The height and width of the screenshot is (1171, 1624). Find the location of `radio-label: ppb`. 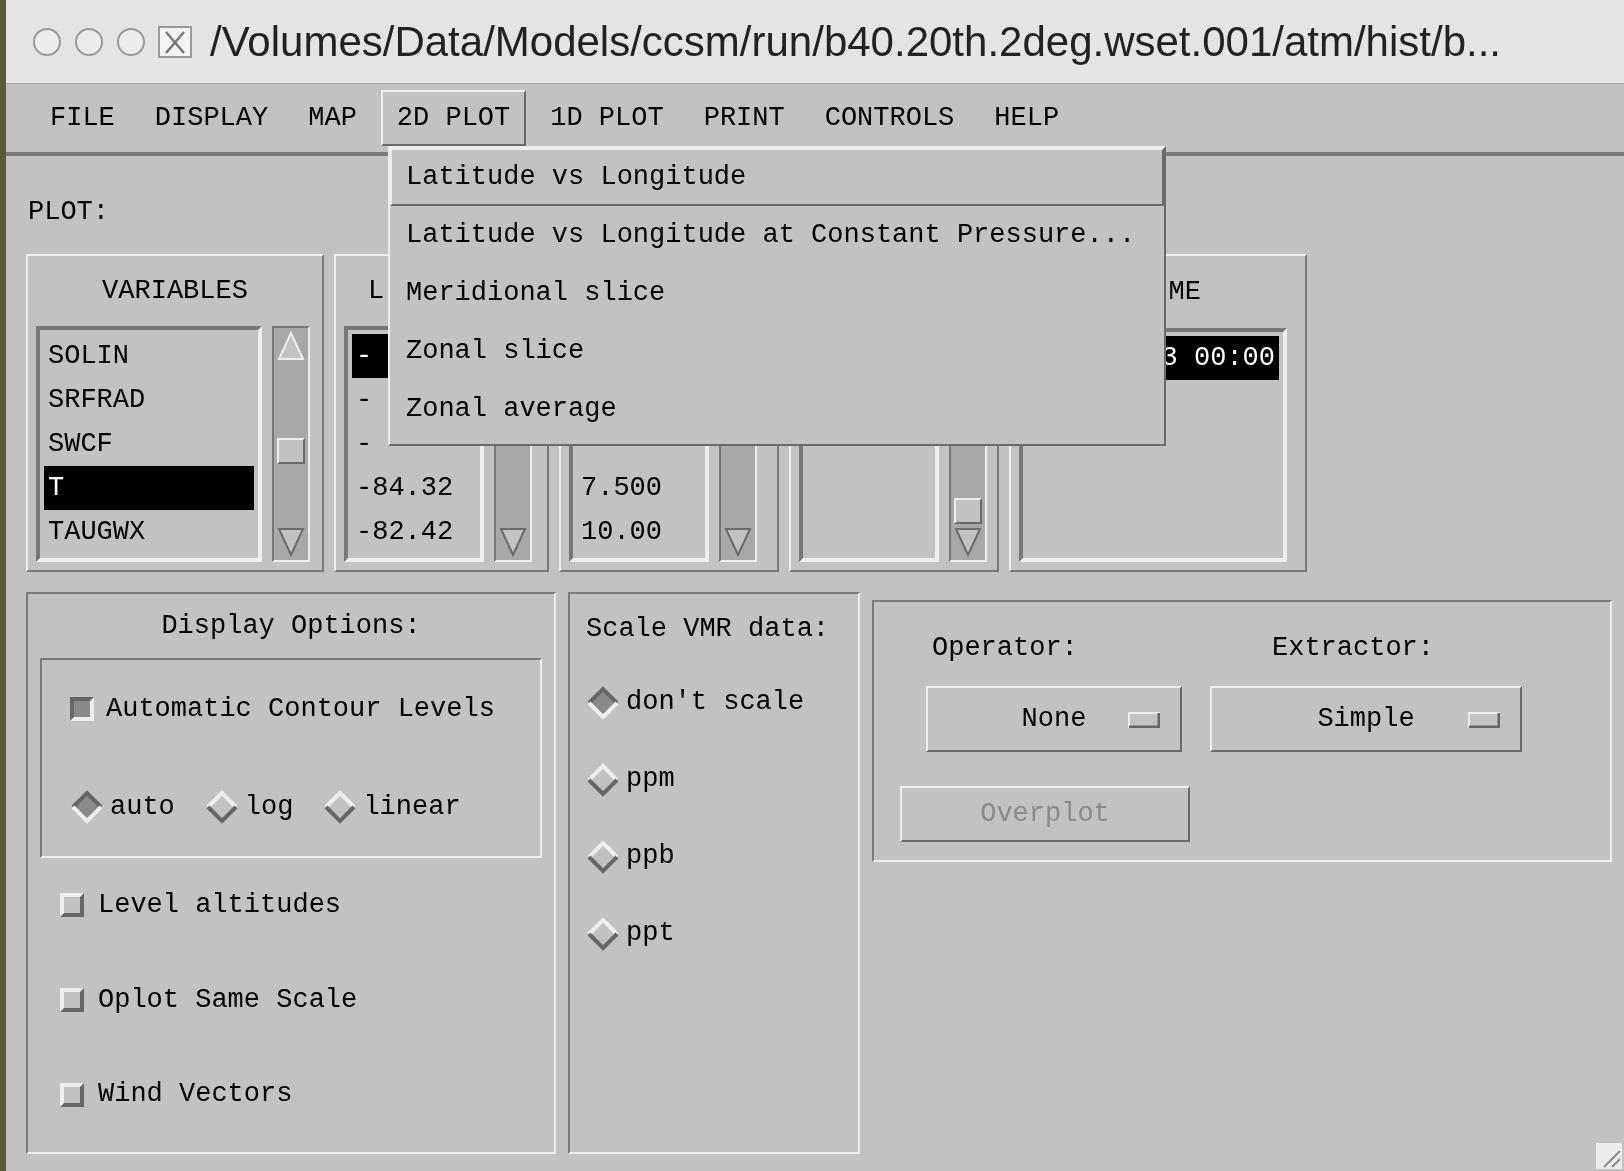

radio-label: ppb is located at coordinates (650, 857).